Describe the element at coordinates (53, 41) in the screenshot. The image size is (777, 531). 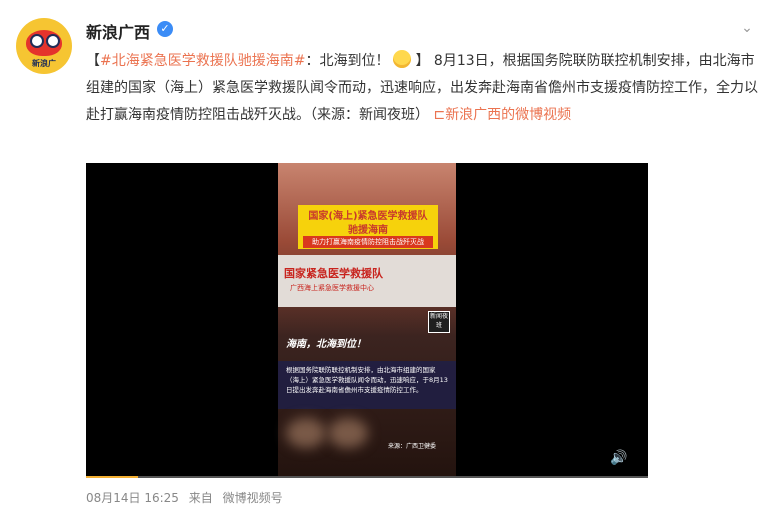
I see `avatar-eye-right` at that location.